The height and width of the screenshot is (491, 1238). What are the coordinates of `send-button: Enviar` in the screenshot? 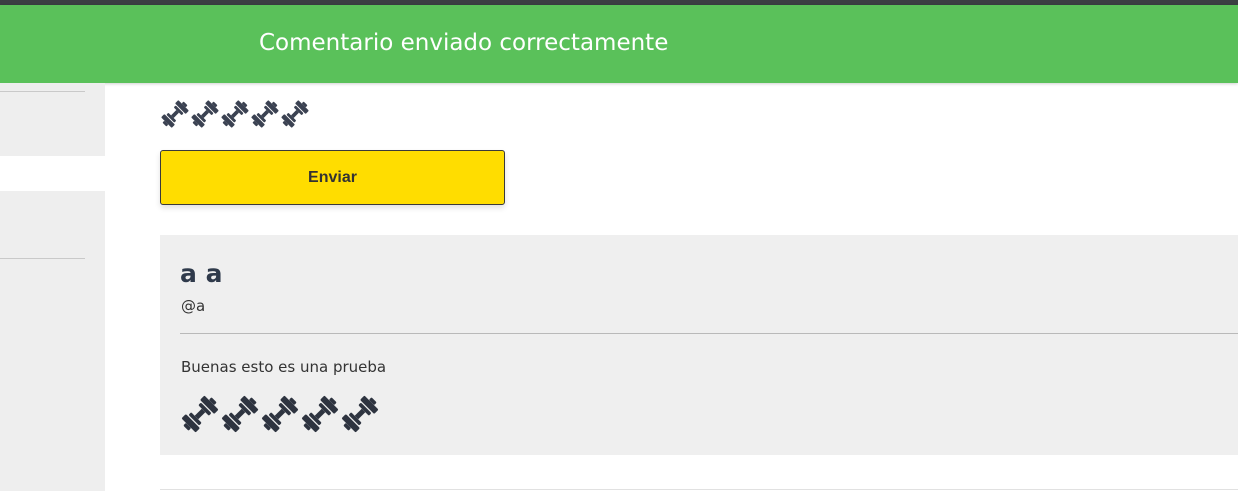 It's located at (332, 177).